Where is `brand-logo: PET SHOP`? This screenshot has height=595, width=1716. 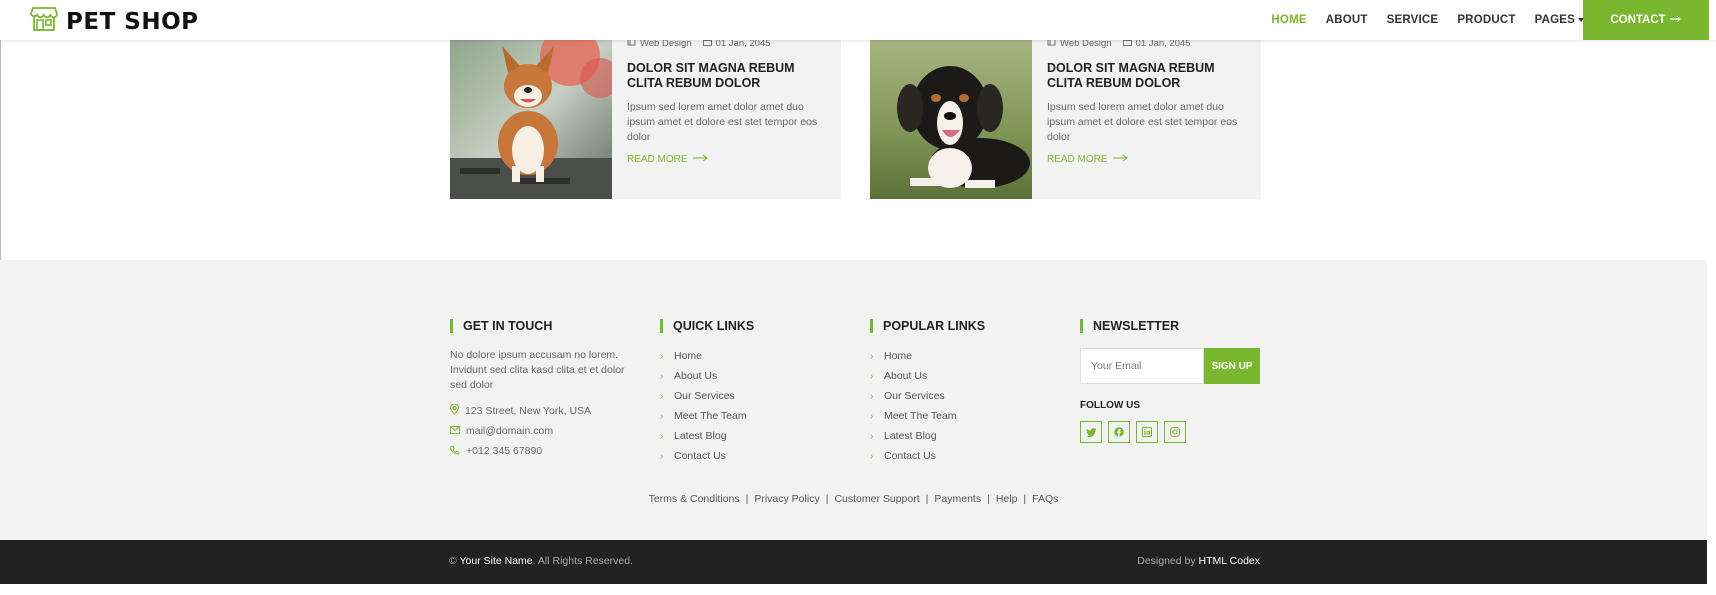
brand-logo: PET SHOP is located at coordinates (114, 21).